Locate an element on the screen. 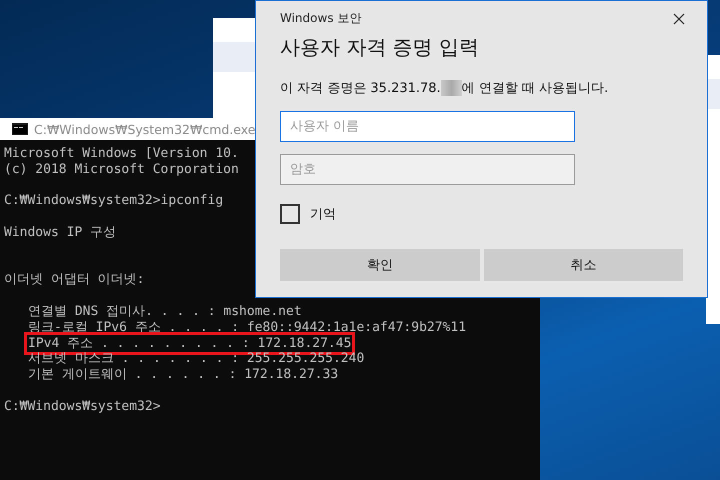  console-line: 기본 게이트웨이 . . . . . . : 172.18.27.33 is located at coordinates (183, 375).